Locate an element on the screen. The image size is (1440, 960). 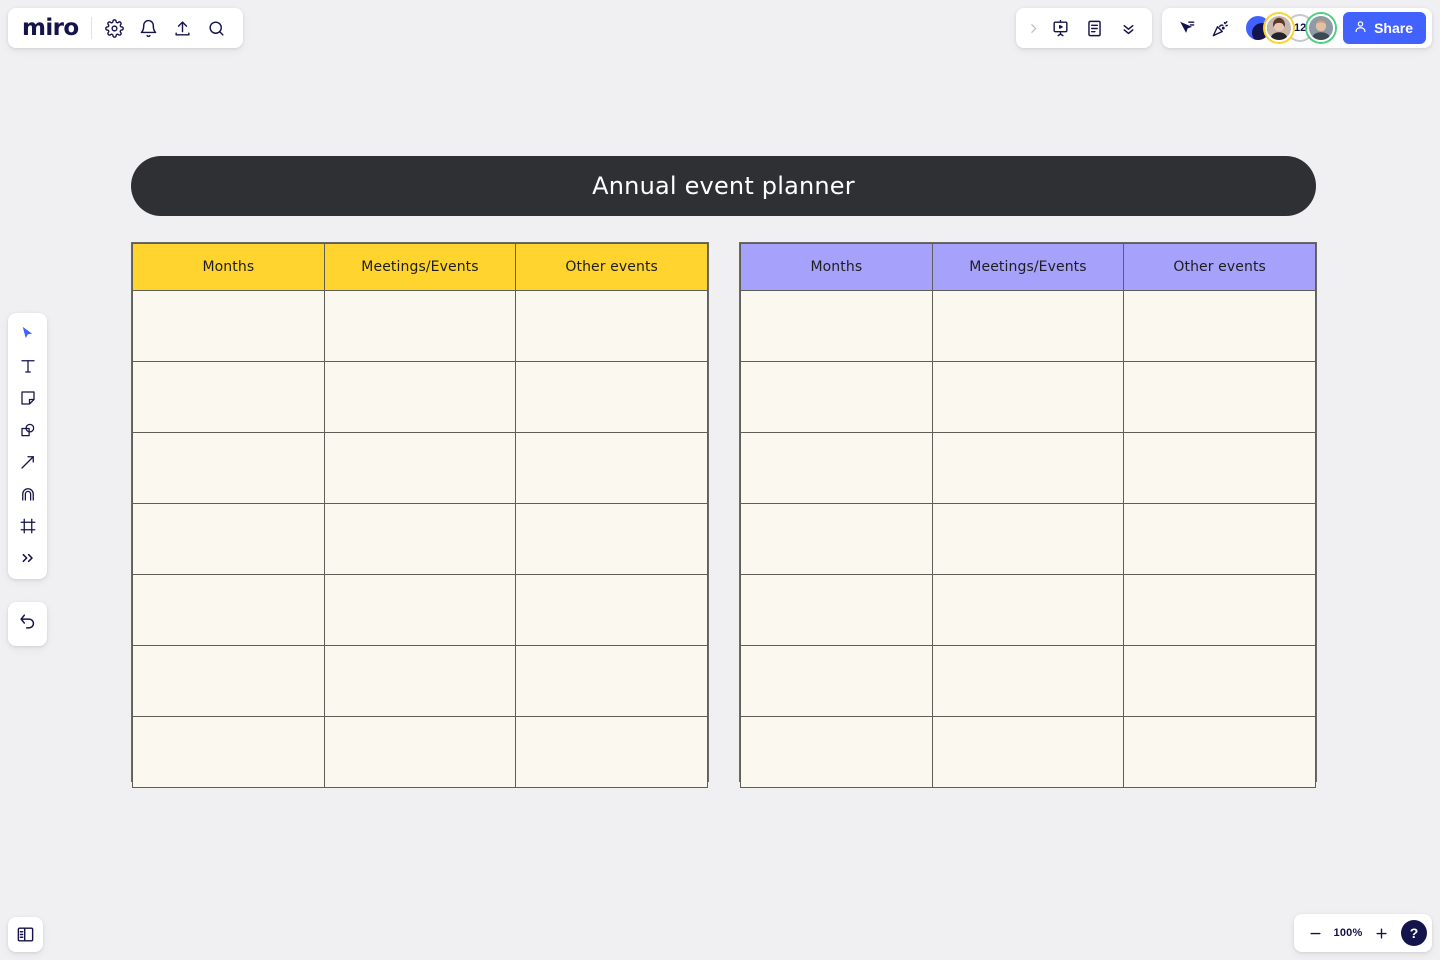
presentation-icon is located at coordinates (1060, 28).